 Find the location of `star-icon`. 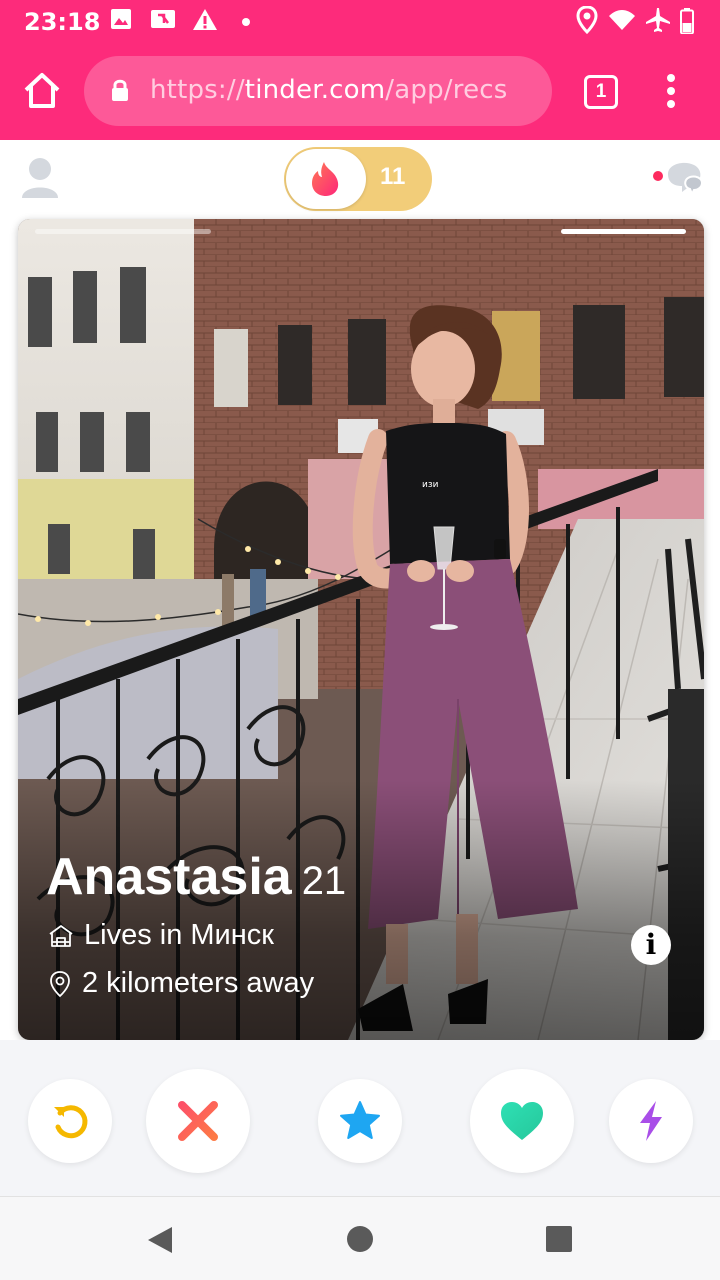

star-icon is located at coordinates (360, 1120).